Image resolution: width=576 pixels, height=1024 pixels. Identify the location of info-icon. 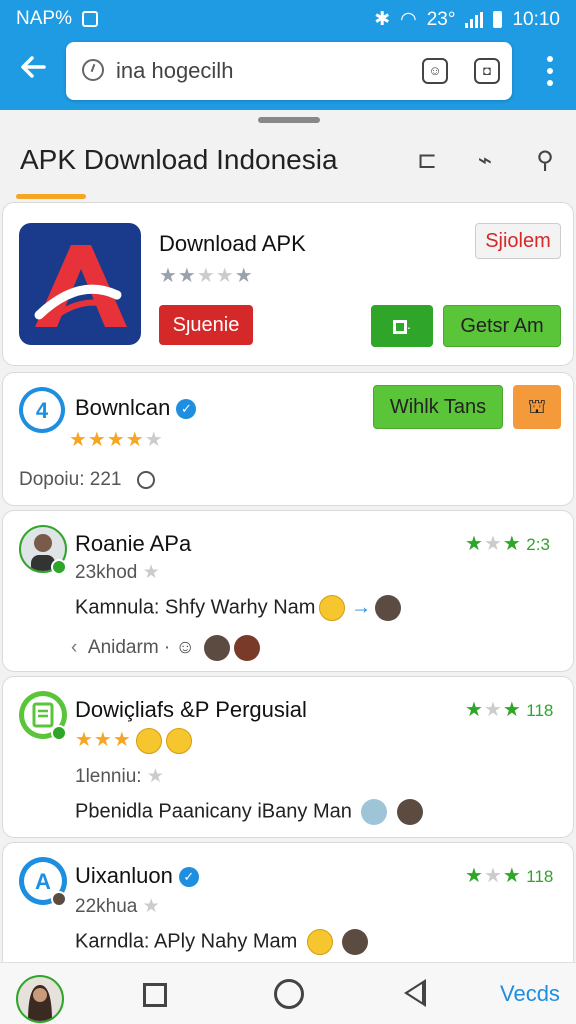
(145, 479).